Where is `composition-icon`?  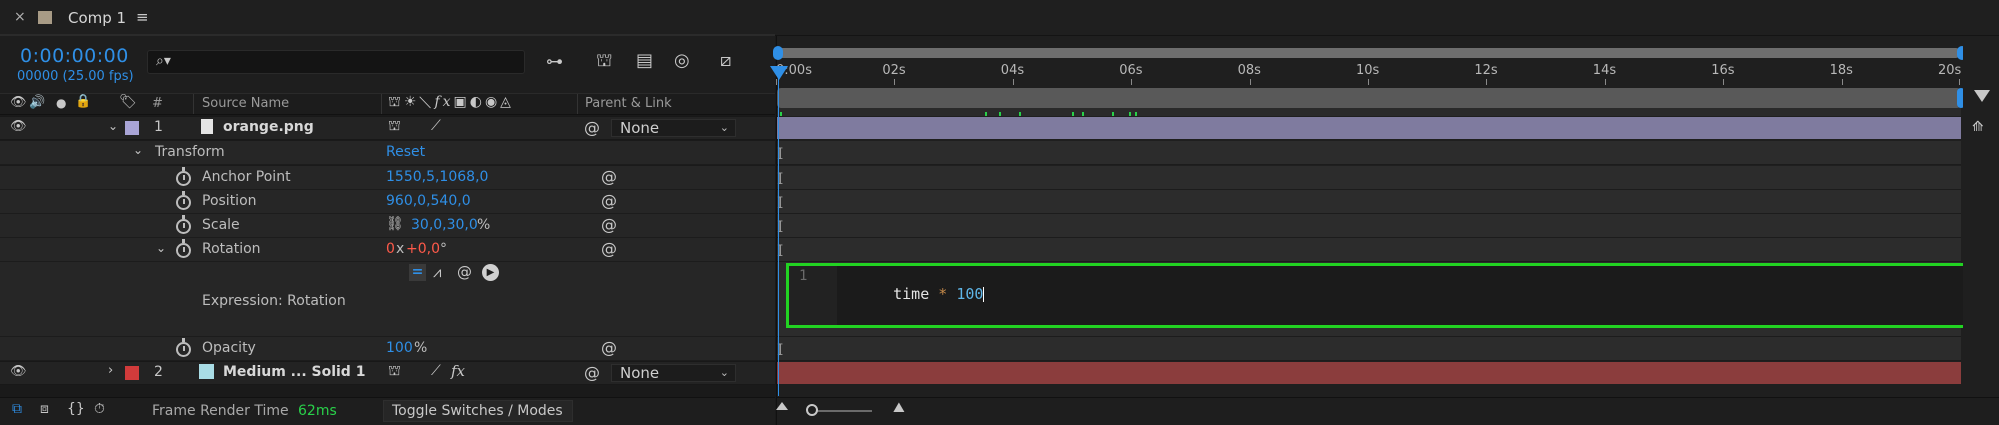 composition-icon is located at coordinates (45, 17).